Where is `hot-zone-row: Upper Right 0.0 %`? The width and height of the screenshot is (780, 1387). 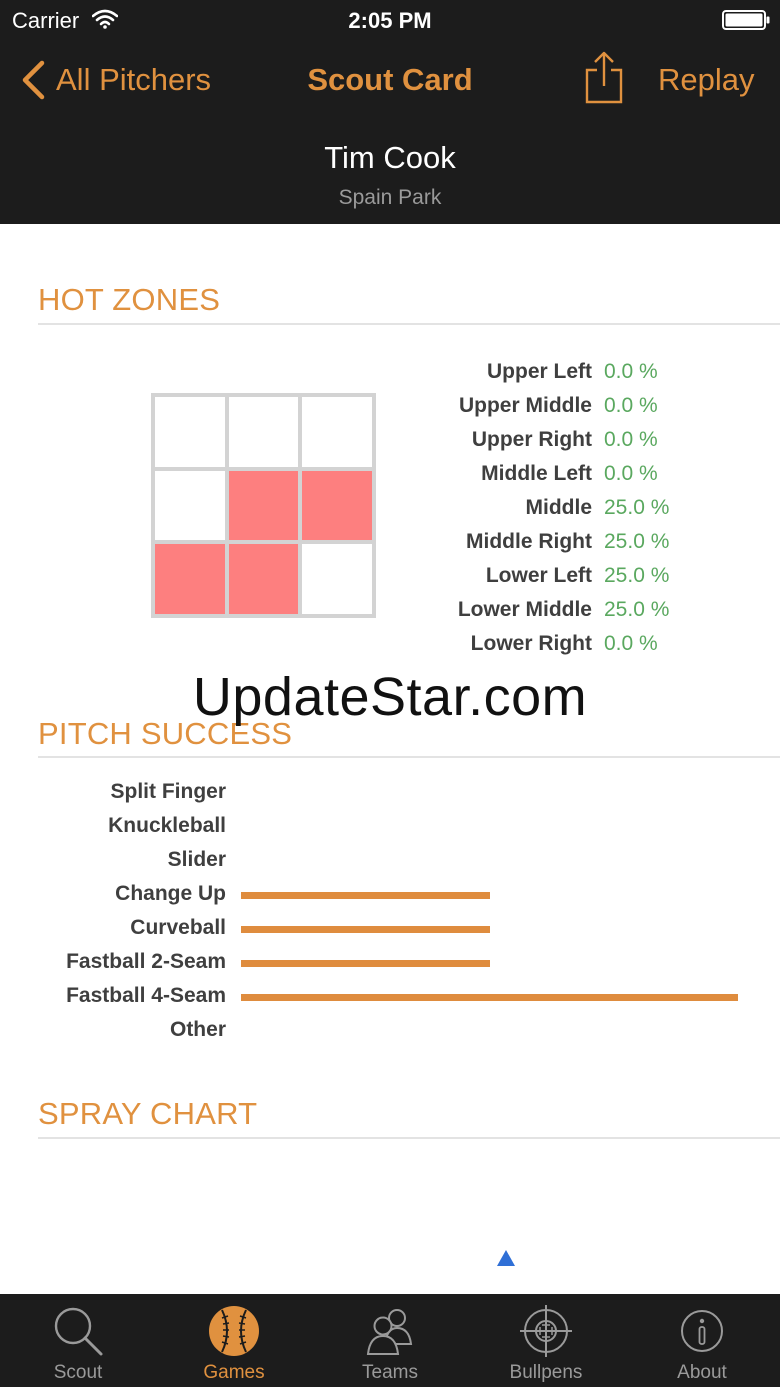
hot-zone-row: Upper Right 0.0 % is located at coordinates (580, 441).